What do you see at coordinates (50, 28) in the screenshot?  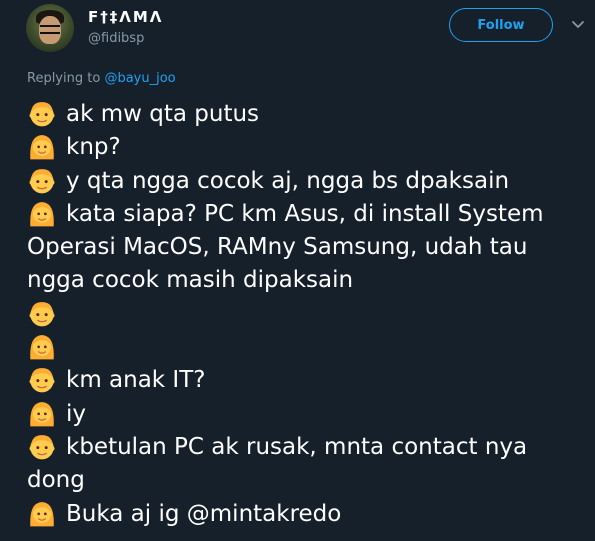 I see `avatar` at bounding box center [50, 28].